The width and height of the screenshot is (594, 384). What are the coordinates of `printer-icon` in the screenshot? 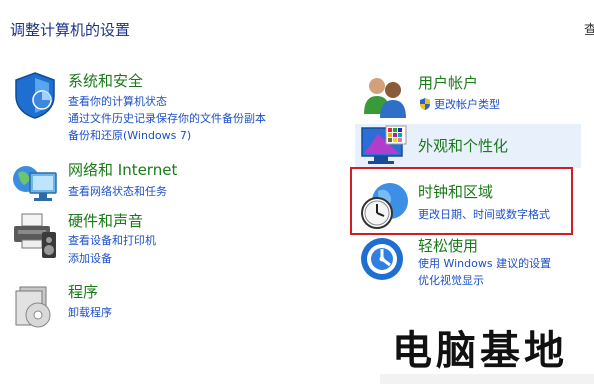 It's located at (35, 235).